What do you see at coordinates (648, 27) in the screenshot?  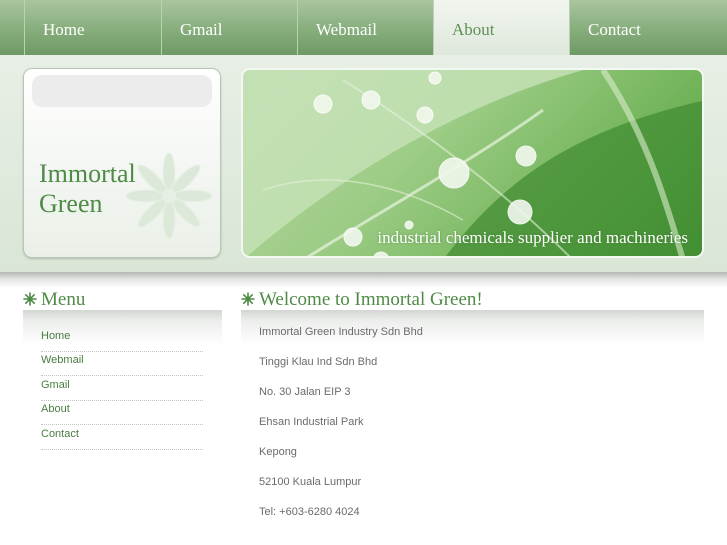 I see `nav-contact: Contact` at bounding box center [648, 27].